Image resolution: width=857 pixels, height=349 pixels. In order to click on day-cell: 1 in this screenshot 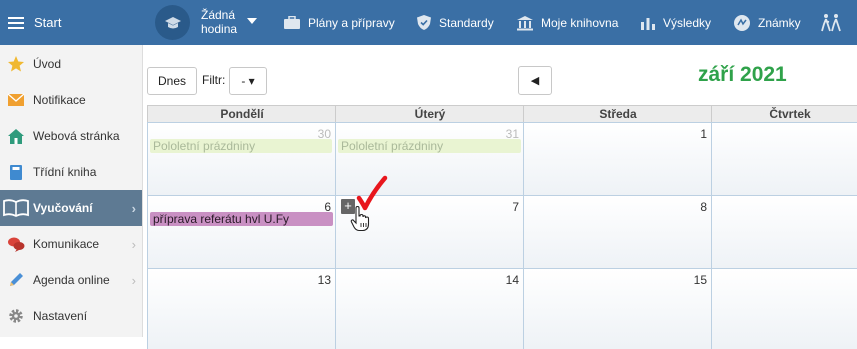, I will do `click(617, 159)`.